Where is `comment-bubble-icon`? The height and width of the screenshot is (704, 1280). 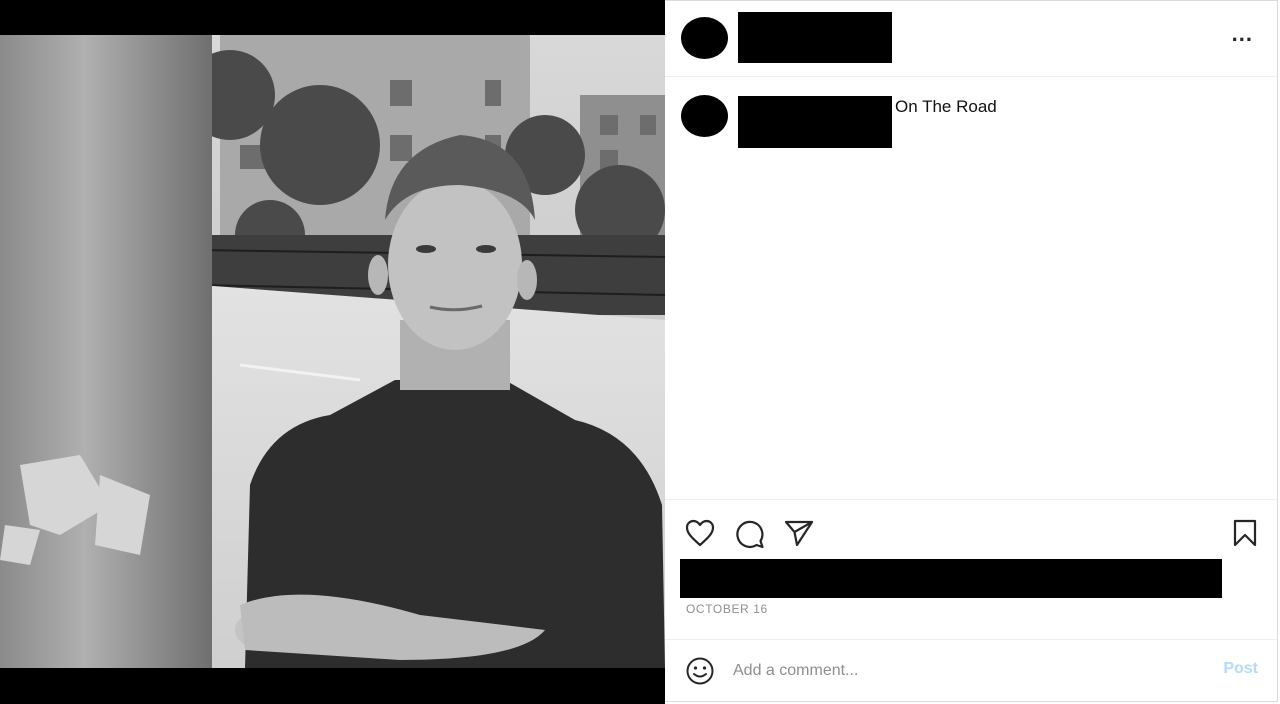 comment-bubble-icon is located at coordinates (749, 533).